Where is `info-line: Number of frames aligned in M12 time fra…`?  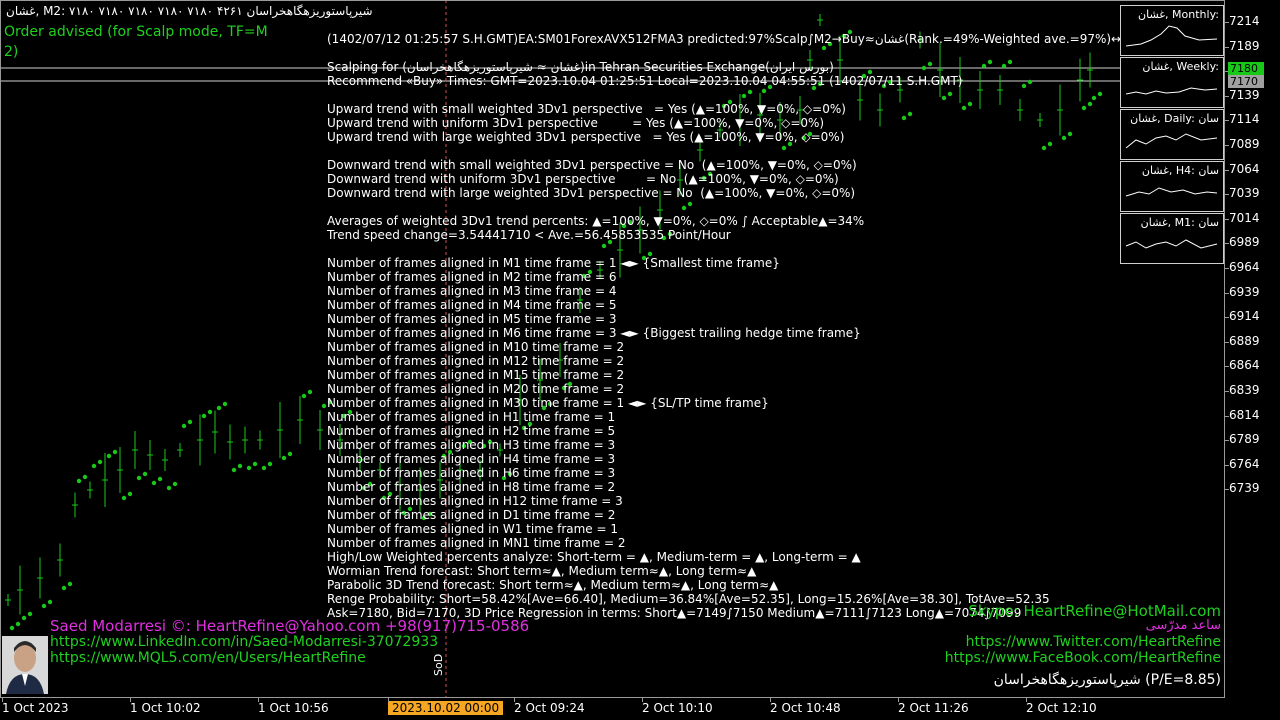 info-line: Number of frames aligned in M12 time fra… is located at coordinates (476, 361).